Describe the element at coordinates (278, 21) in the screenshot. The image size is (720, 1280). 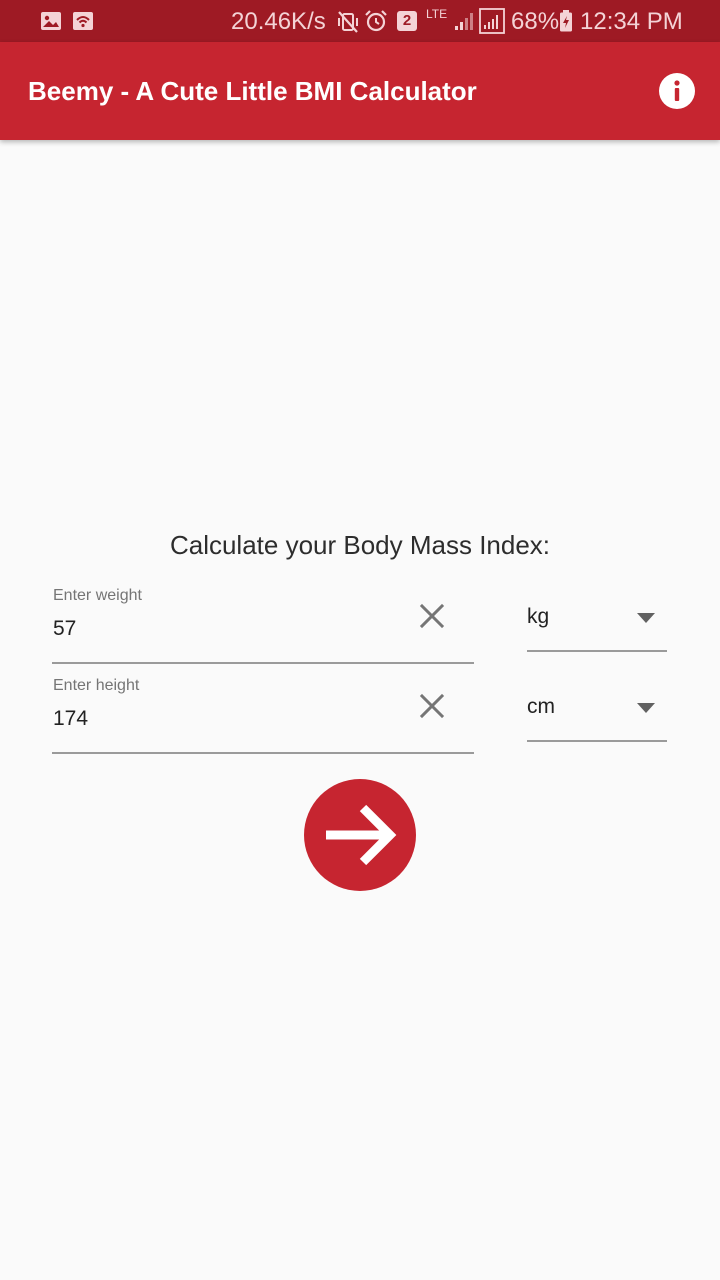
I see `network-speed: 20.46K/s` at that location.